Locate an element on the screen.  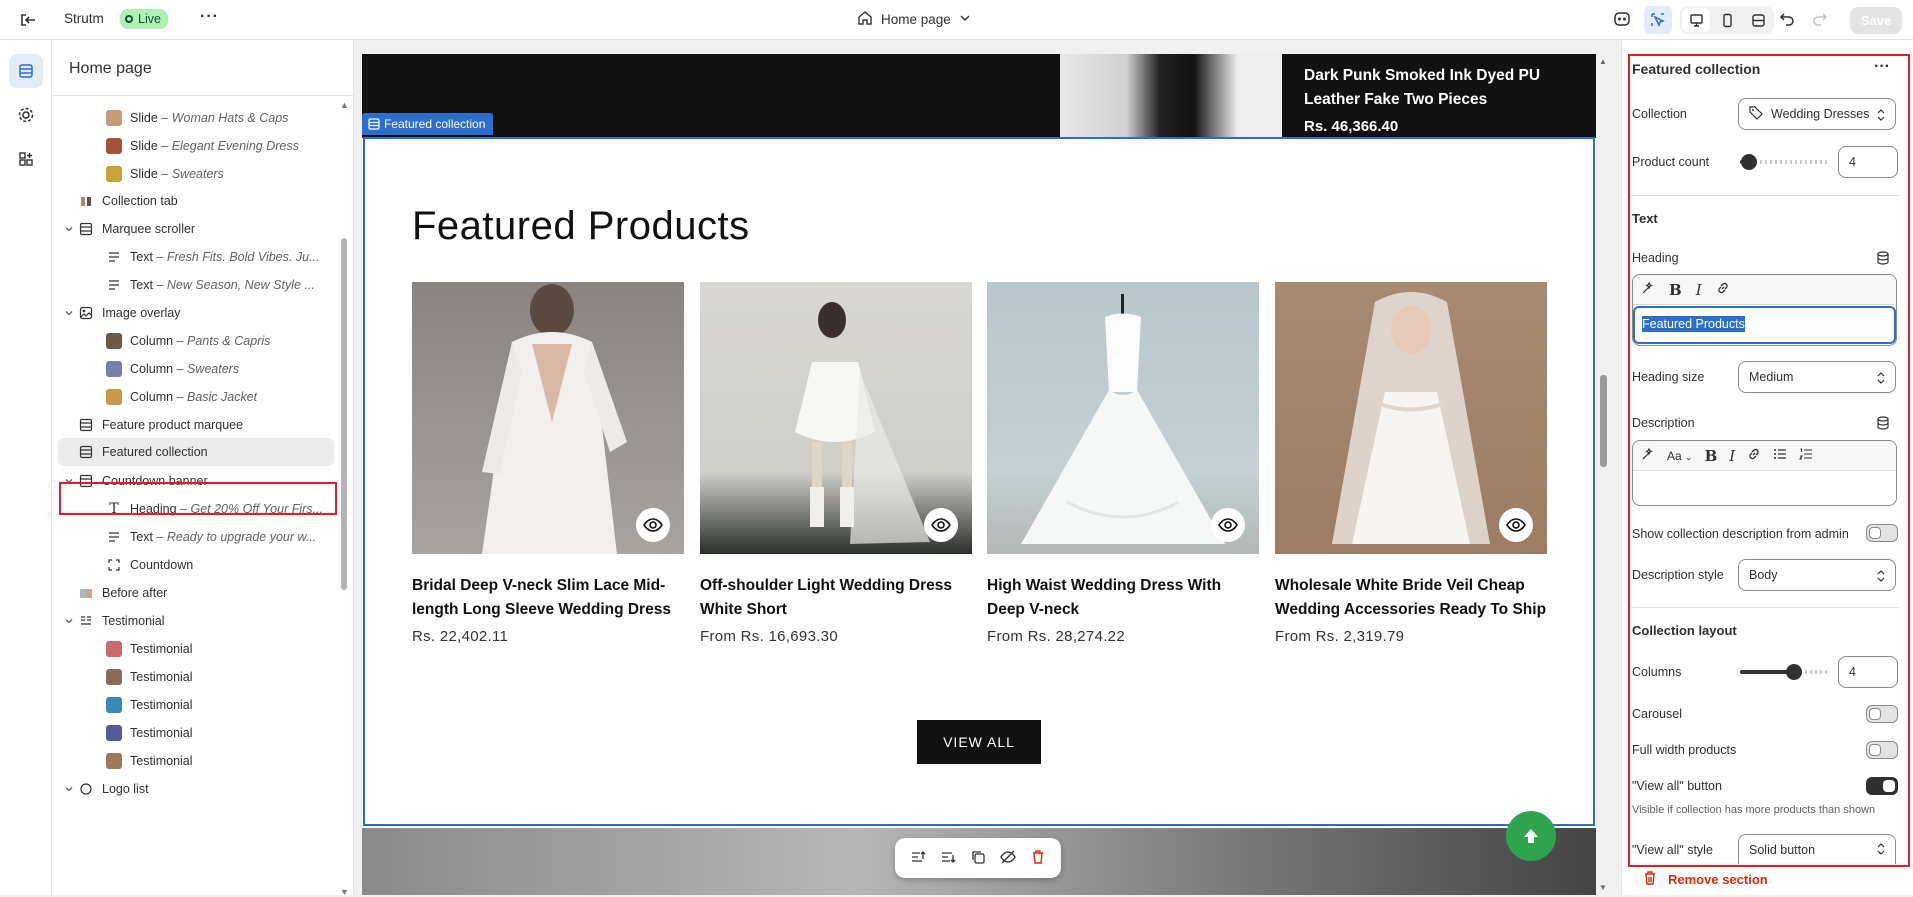
panel-more-icon: ··· is located at coordinates (1882, 67).